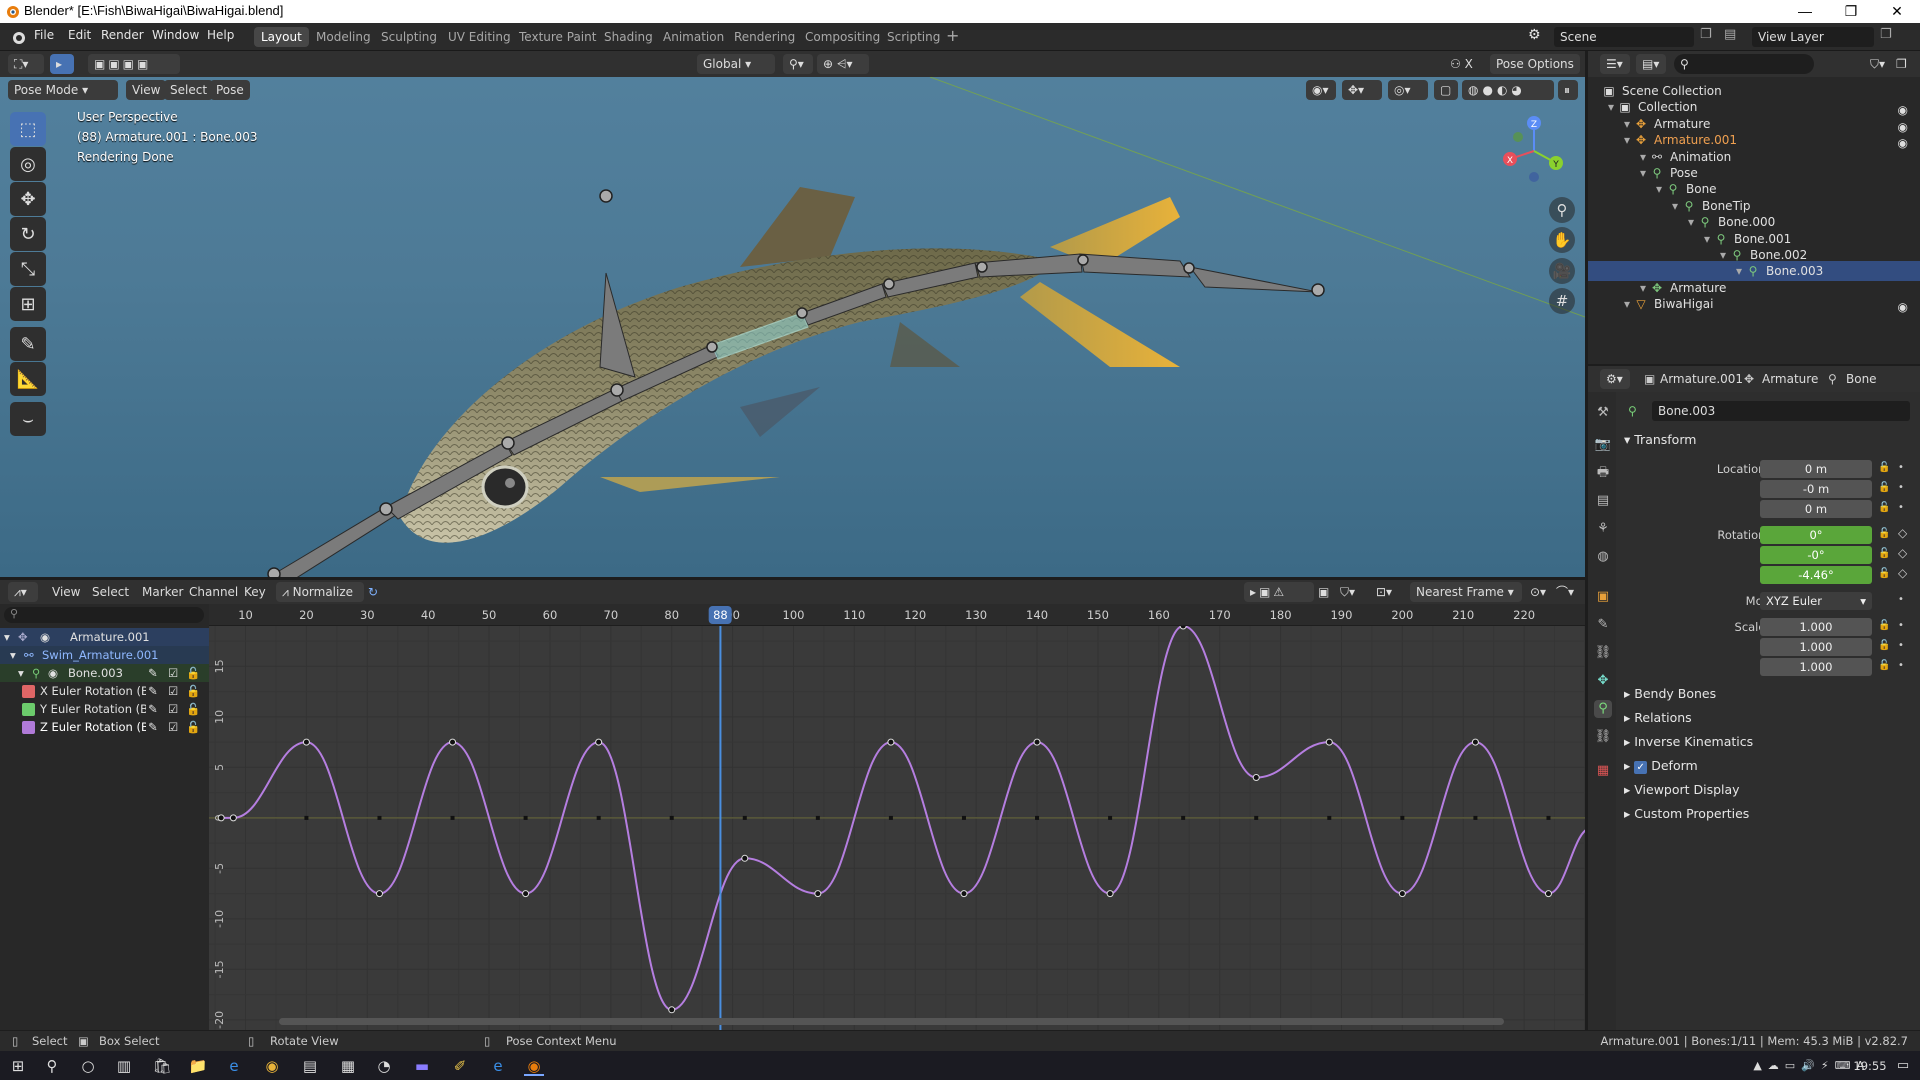 The image size is (1920, 1080). Describe the element at coordinates (104, 709) in the screenshot. I see `channel-row-y-rot: Y Euler Rotation (Bone.003) ✎ ☑ 🔓` at that location.